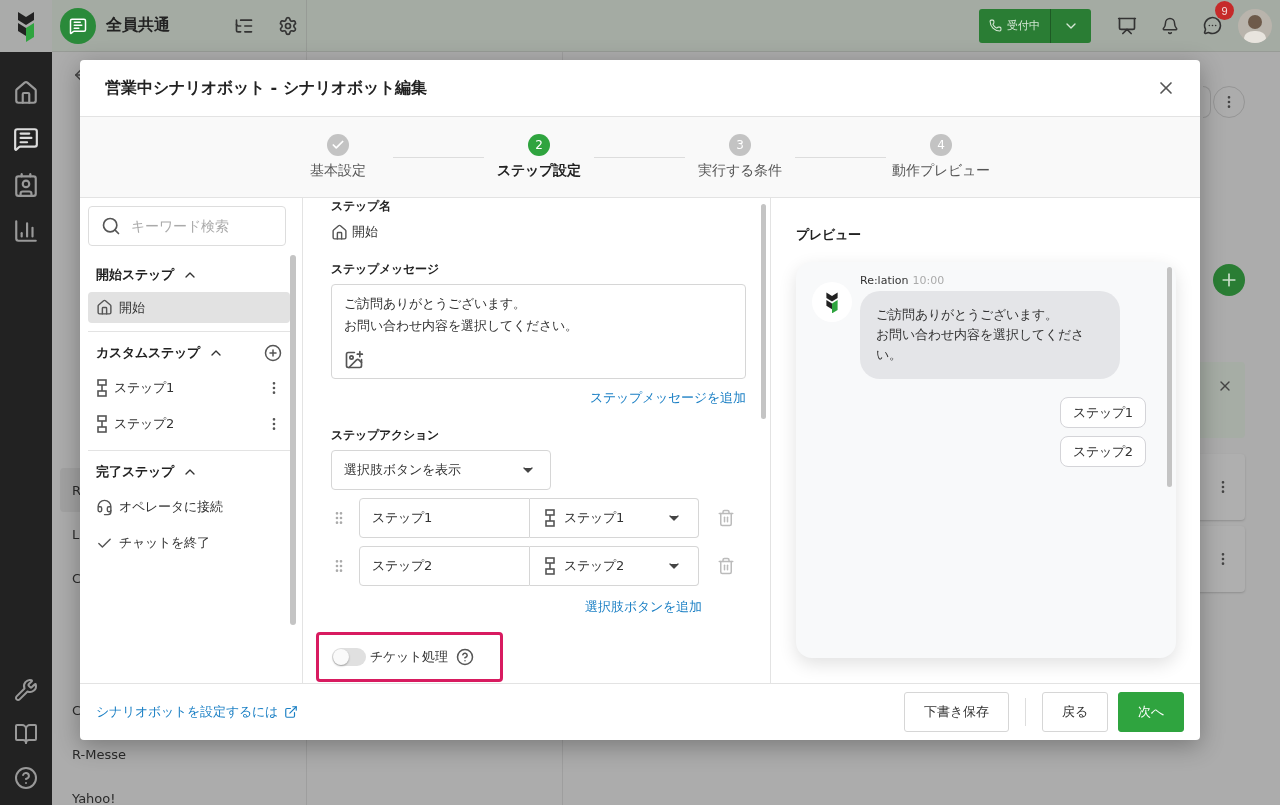 The height and width of the screenshot is (805, 1280). What do you see at coordinates (187, 226) in the screenshot?
I see `search-field: キーワード検索` at bounding box center [187, 226].